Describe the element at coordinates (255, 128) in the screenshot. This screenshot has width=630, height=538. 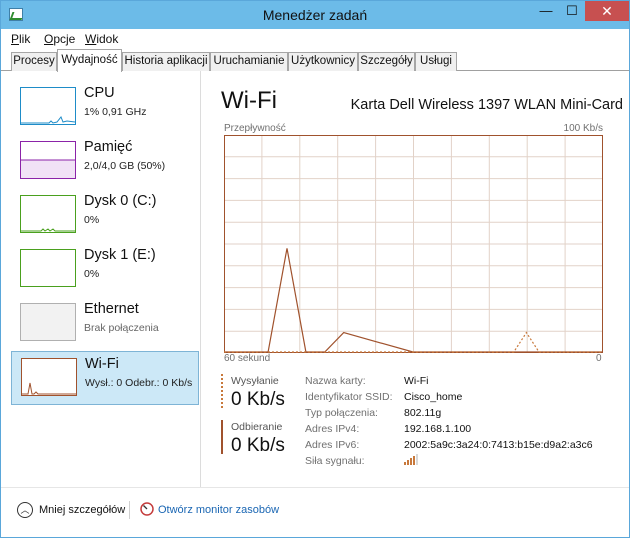
I see `graph-title: Przepływność` at that location.